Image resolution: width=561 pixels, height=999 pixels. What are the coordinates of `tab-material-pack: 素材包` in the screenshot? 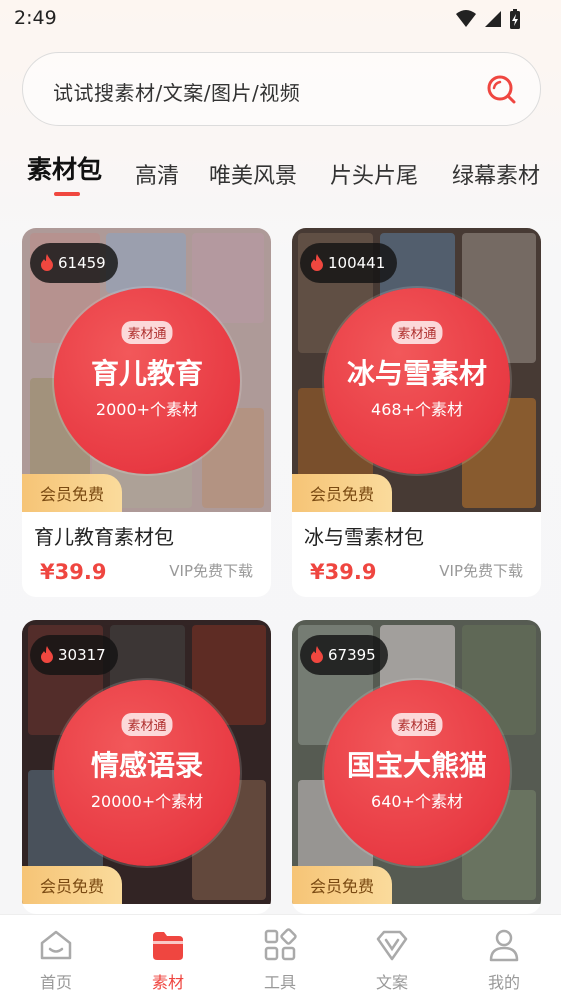 It's located at (64, 168).